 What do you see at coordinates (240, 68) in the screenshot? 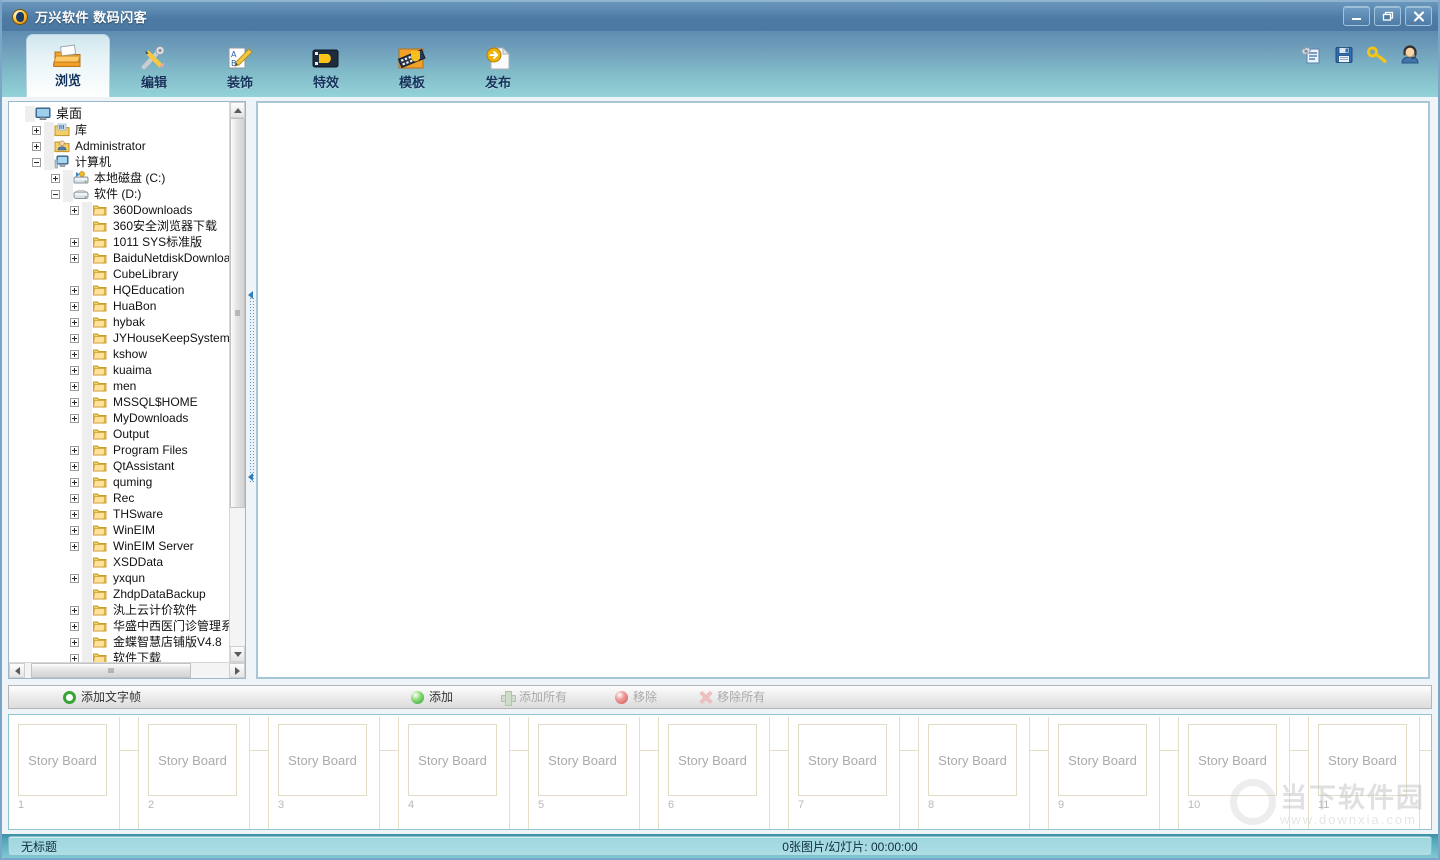
I see `tab-decorate: A B 装饰` at bounding box center [240, 68].